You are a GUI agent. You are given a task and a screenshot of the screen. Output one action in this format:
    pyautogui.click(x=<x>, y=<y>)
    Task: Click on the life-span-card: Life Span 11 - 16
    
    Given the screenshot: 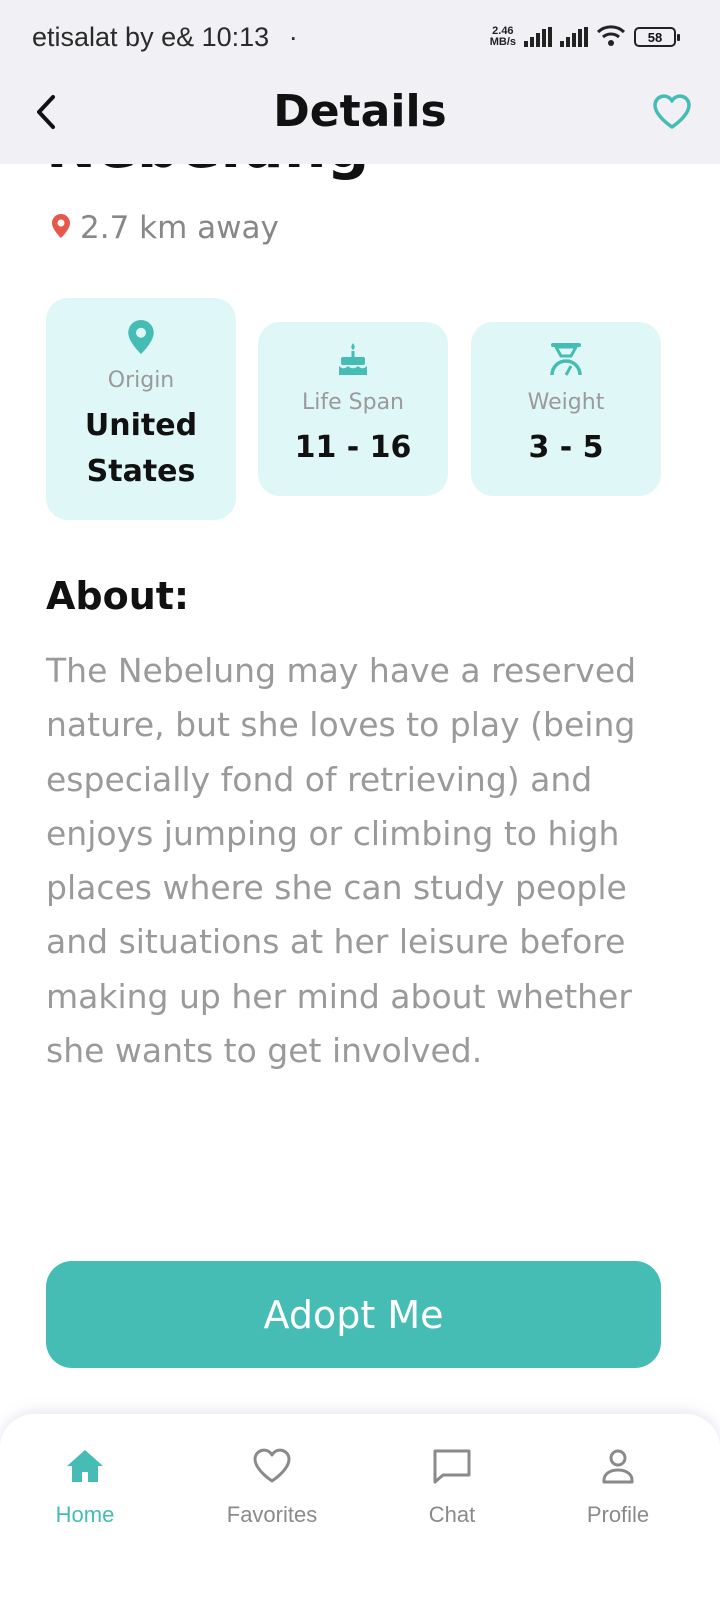 What is the action you would take?
    pyautogui.click(x=353, y=409)
    